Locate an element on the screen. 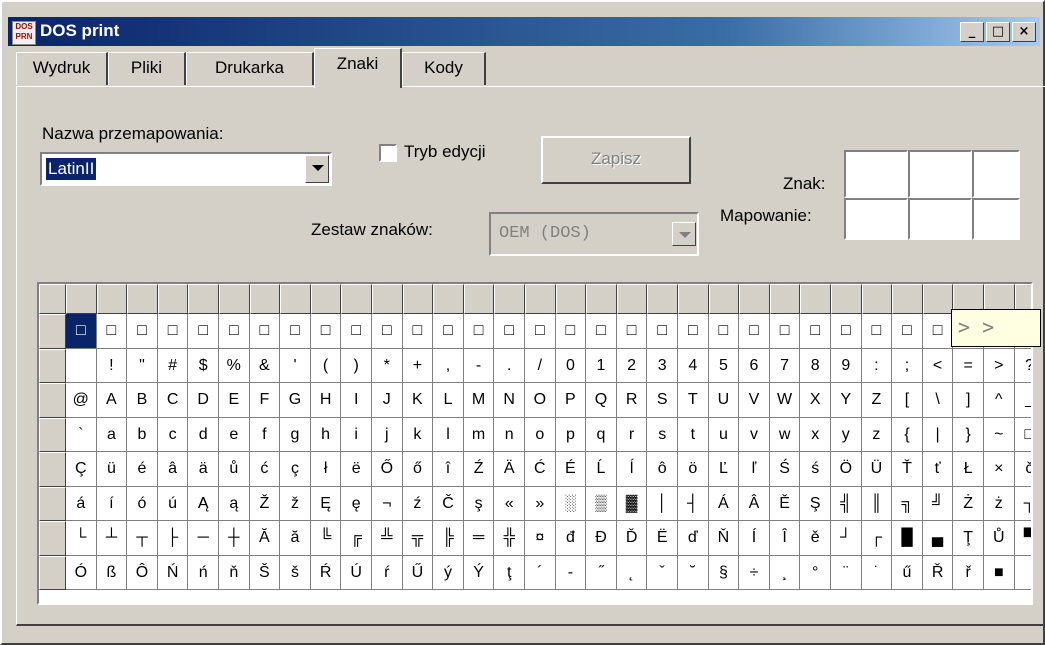 The width and height of the screenshot is (1045, 645). char-cell: ▒ is located at coordinates (601, 503).